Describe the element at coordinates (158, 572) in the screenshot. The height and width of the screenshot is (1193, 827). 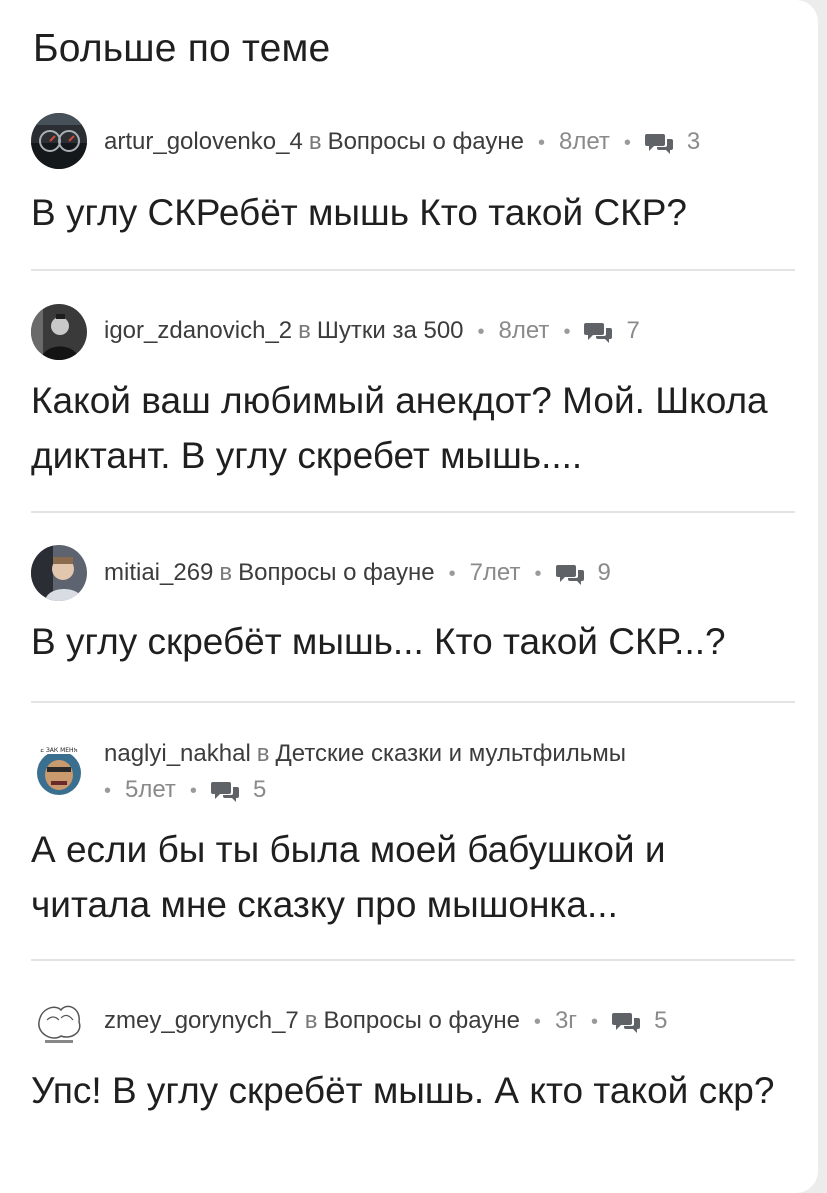
I see `username-link: mitiai_269` at that location.